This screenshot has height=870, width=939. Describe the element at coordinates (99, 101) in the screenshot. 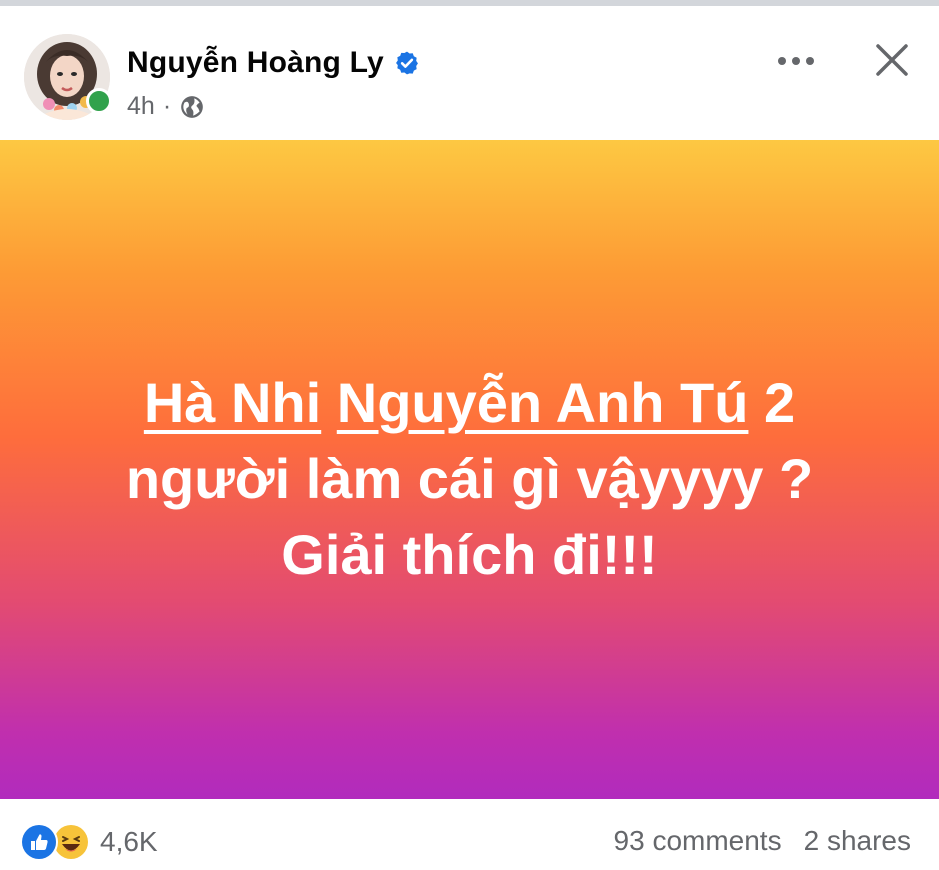

I see `online-status-dot` at that location.